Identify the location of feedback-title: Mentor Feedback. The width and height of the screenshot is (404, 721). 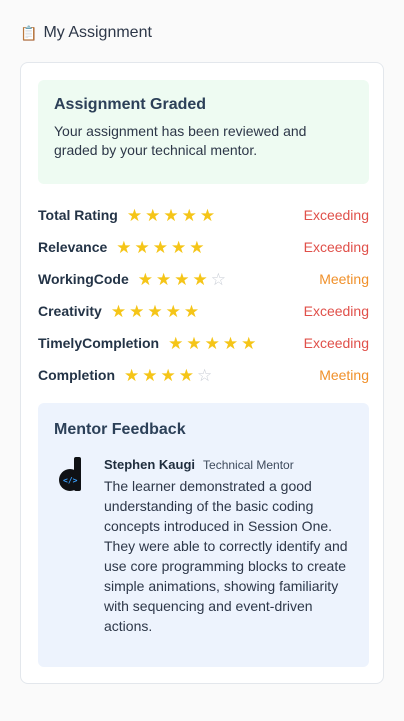
(120, 429).